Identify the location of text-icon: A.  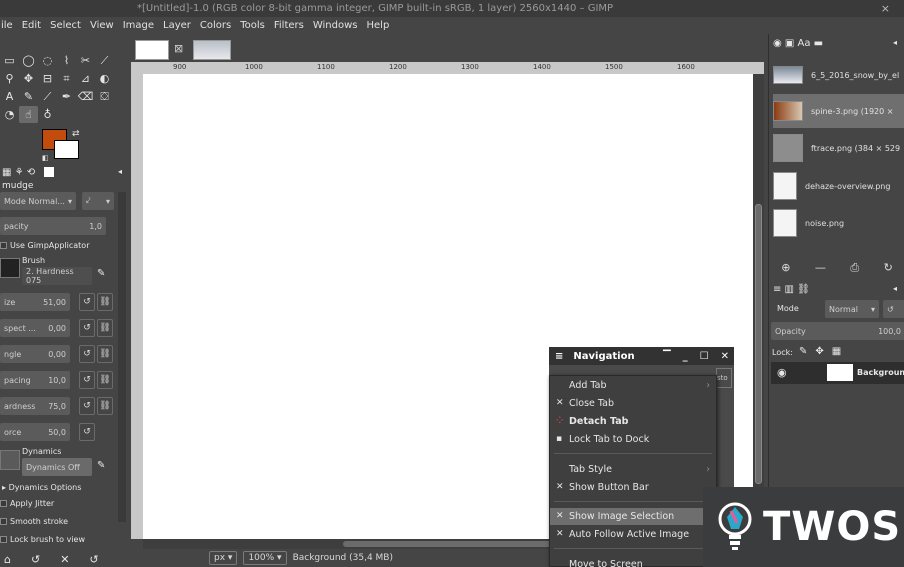
(9, 96).